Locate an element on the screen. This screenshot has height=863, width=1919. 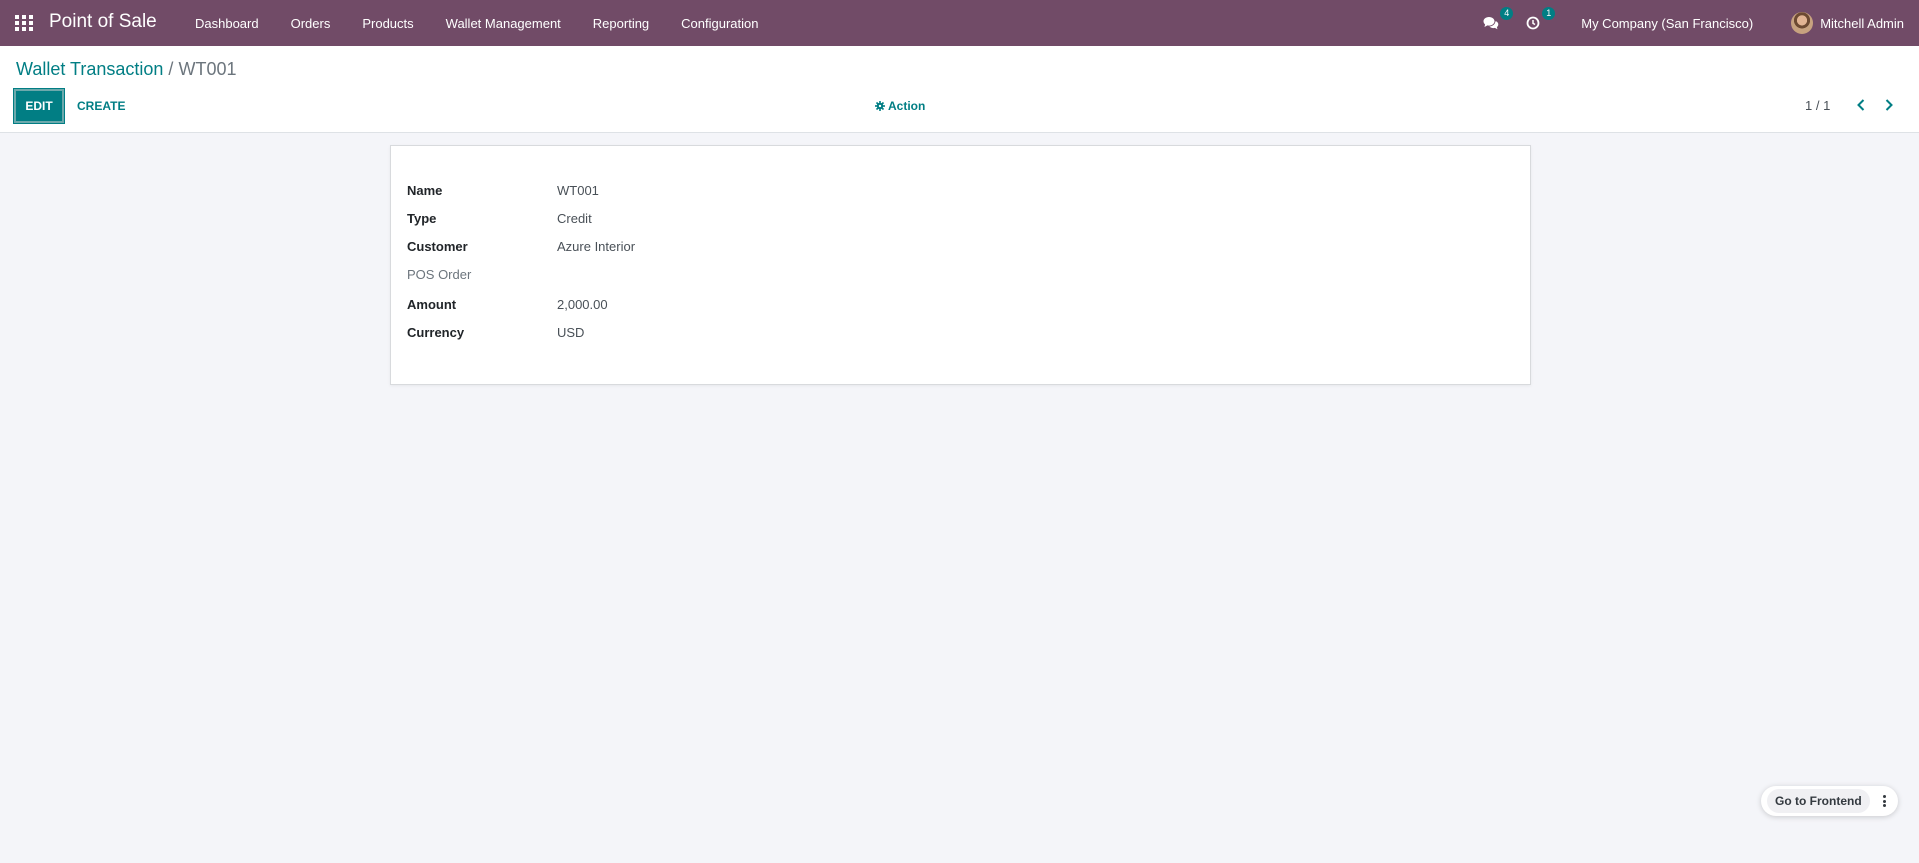
chat-icon is located at coordinates (1491, 23).